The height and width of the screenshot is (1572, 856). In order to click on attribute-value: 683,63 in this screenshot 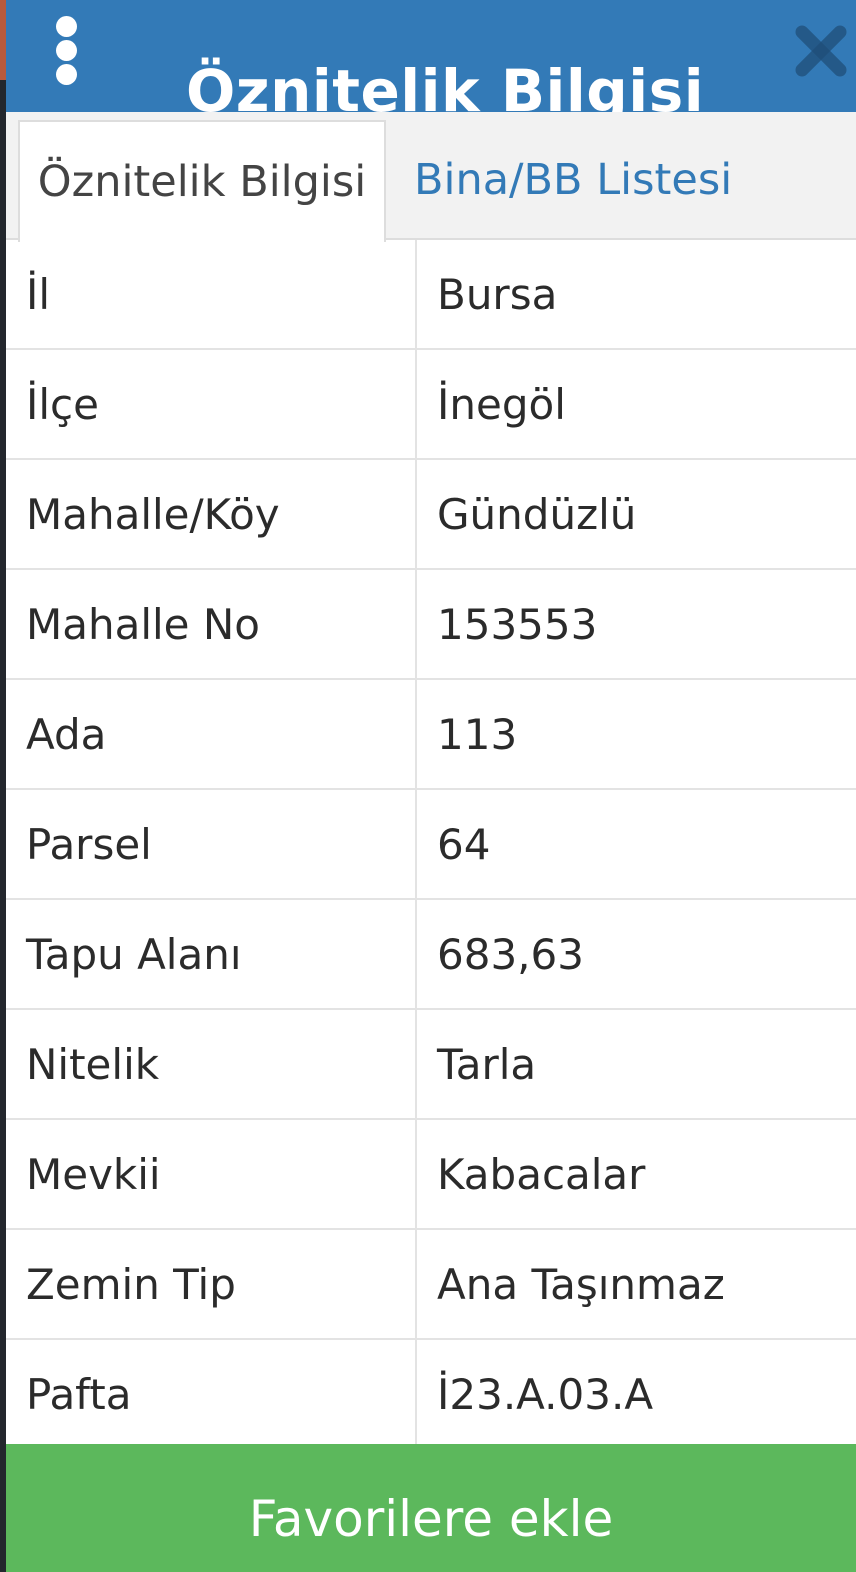, I will do `click(636, 954)`.